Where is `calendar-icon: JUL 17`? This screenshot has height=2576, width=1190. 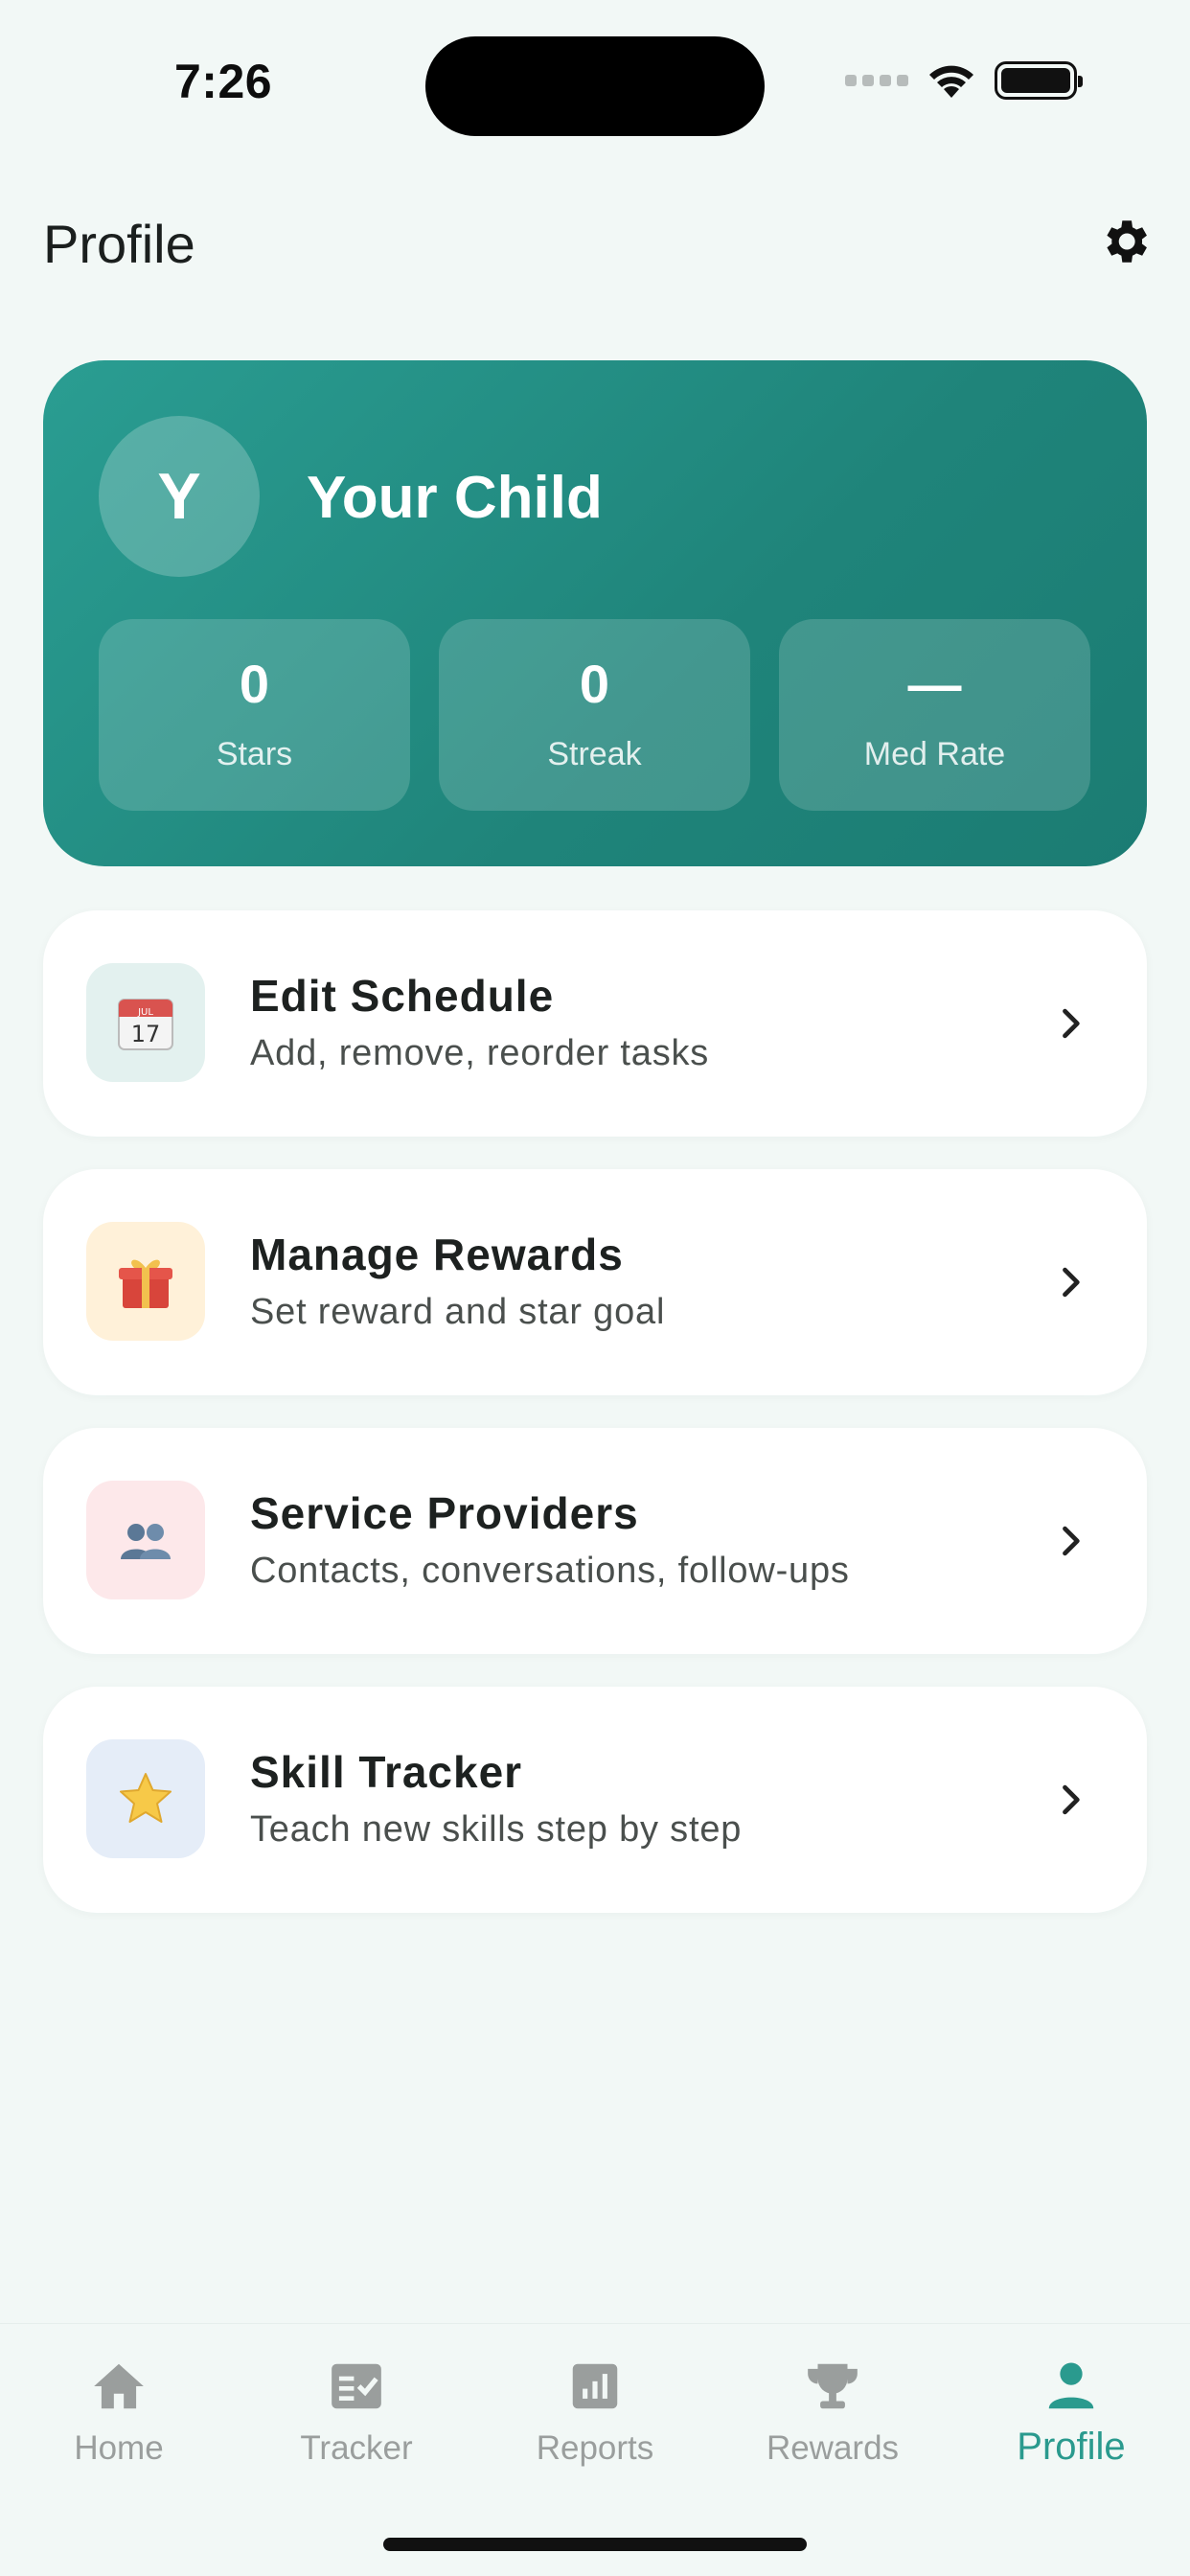 calendar-icon: JUL 17 is located at coordinates (146, 1023).